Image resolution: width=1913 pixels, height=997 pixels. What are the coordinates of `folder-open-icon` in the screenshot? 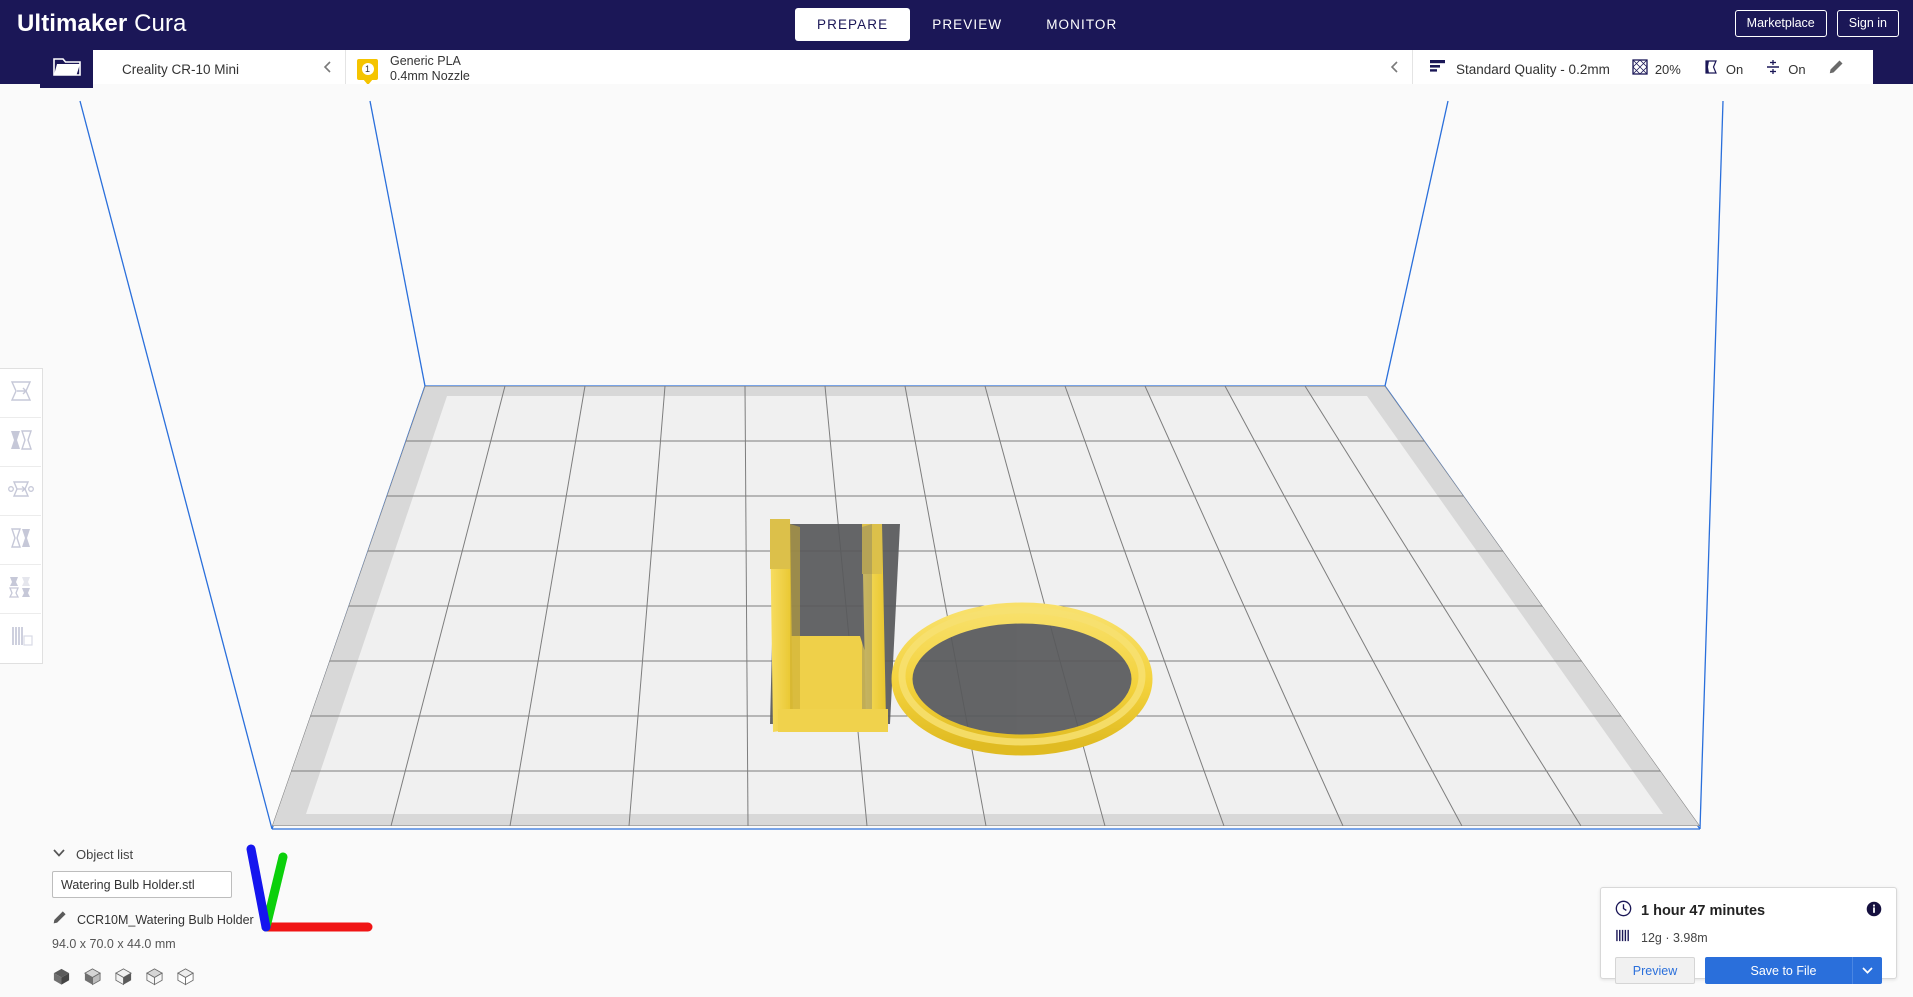 It's located at (66, 67).